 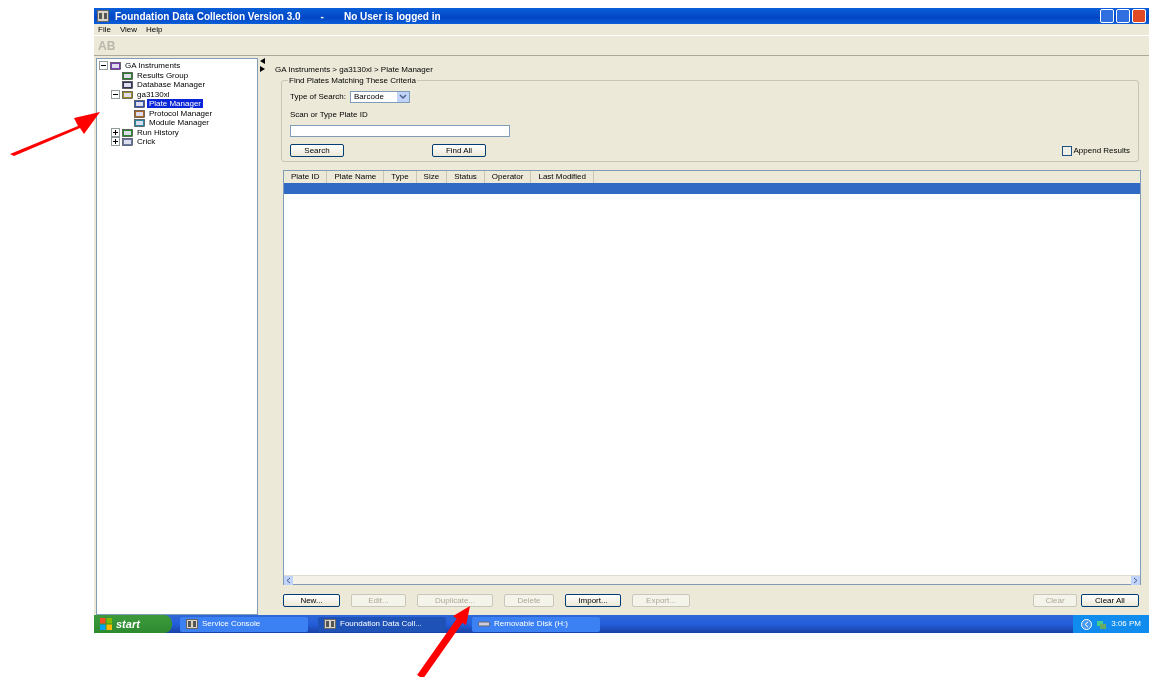 What do you see at coordinates (128, 29) in the screenshot?
I see `menu-item: View` at bounding box center [128, 29].